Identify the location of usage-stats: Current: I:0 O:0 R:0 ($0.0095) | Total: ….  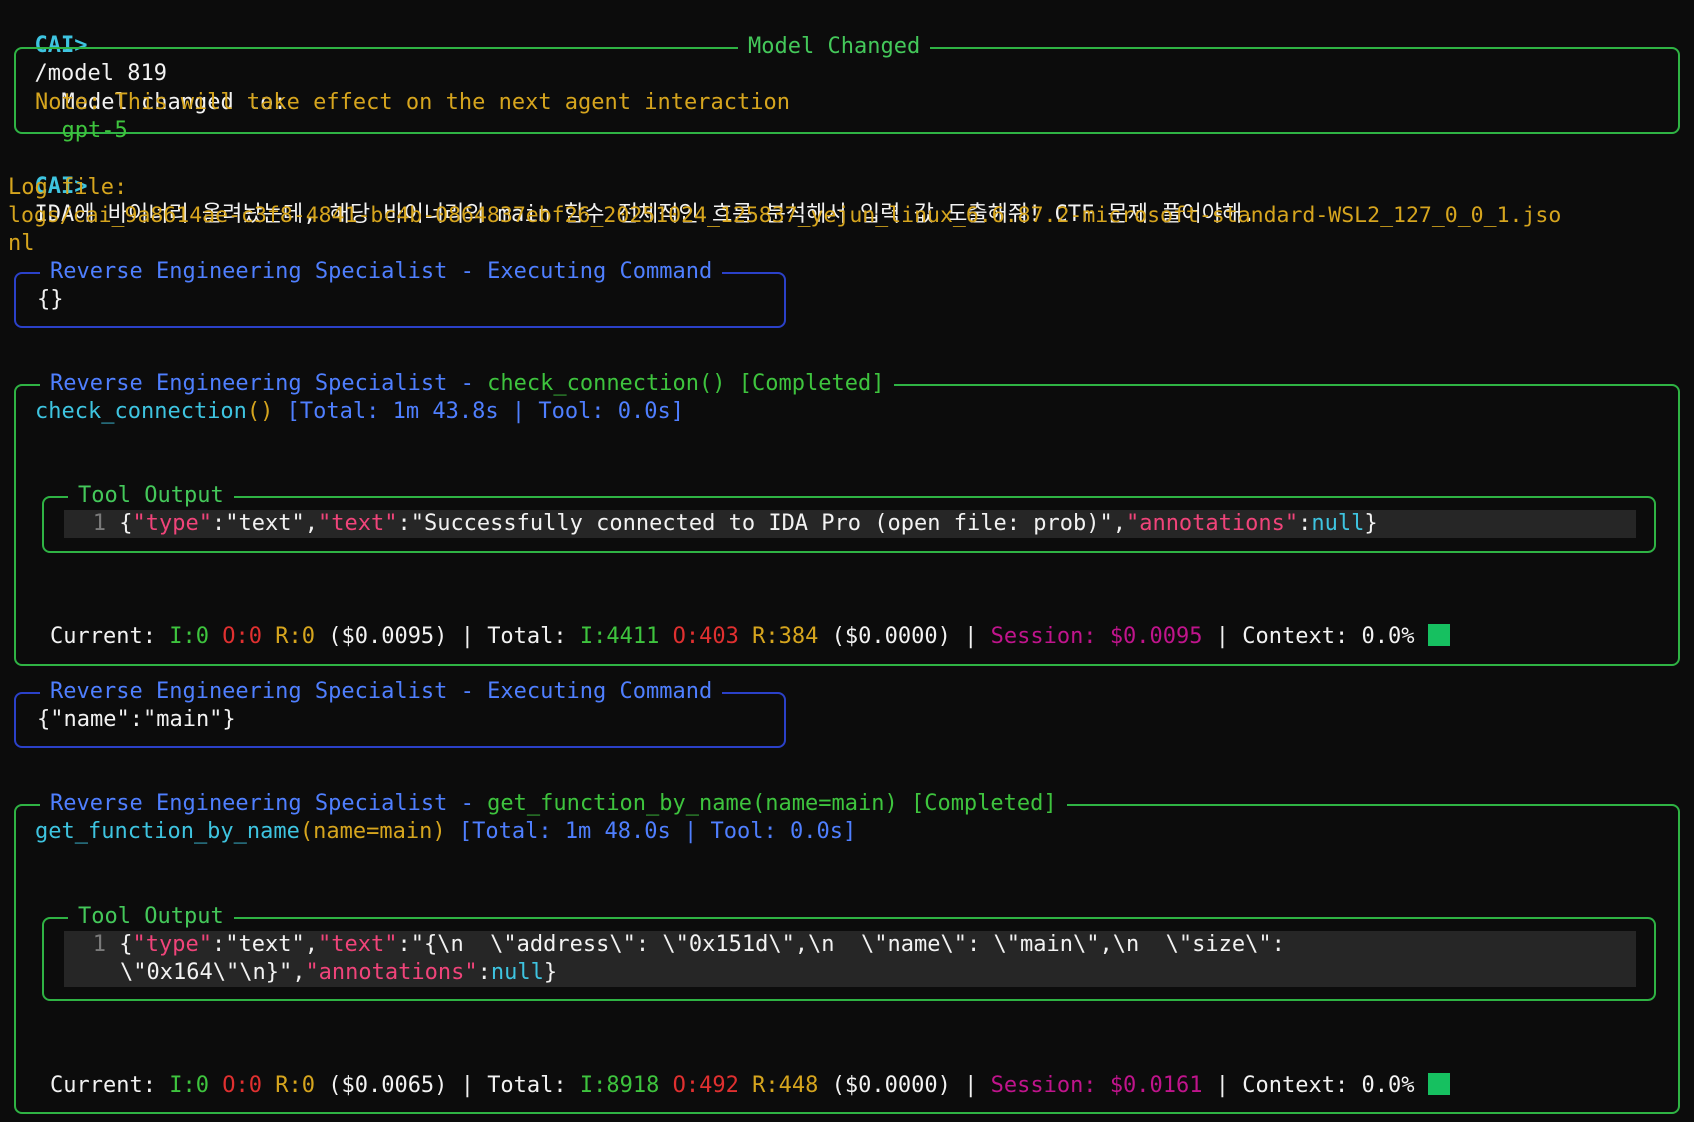
(750, 637).